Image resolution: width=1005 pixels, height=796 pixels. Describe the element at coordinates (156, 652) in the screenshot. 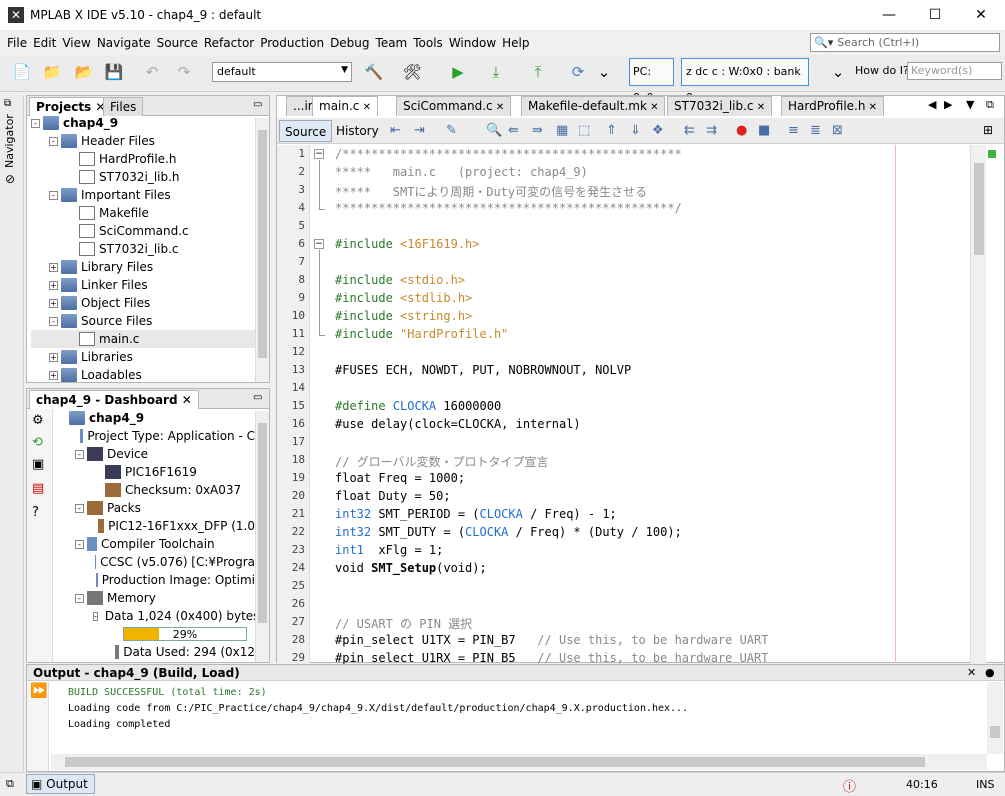

I see `tree-item: Data Used: 294 (0x12` at that location.